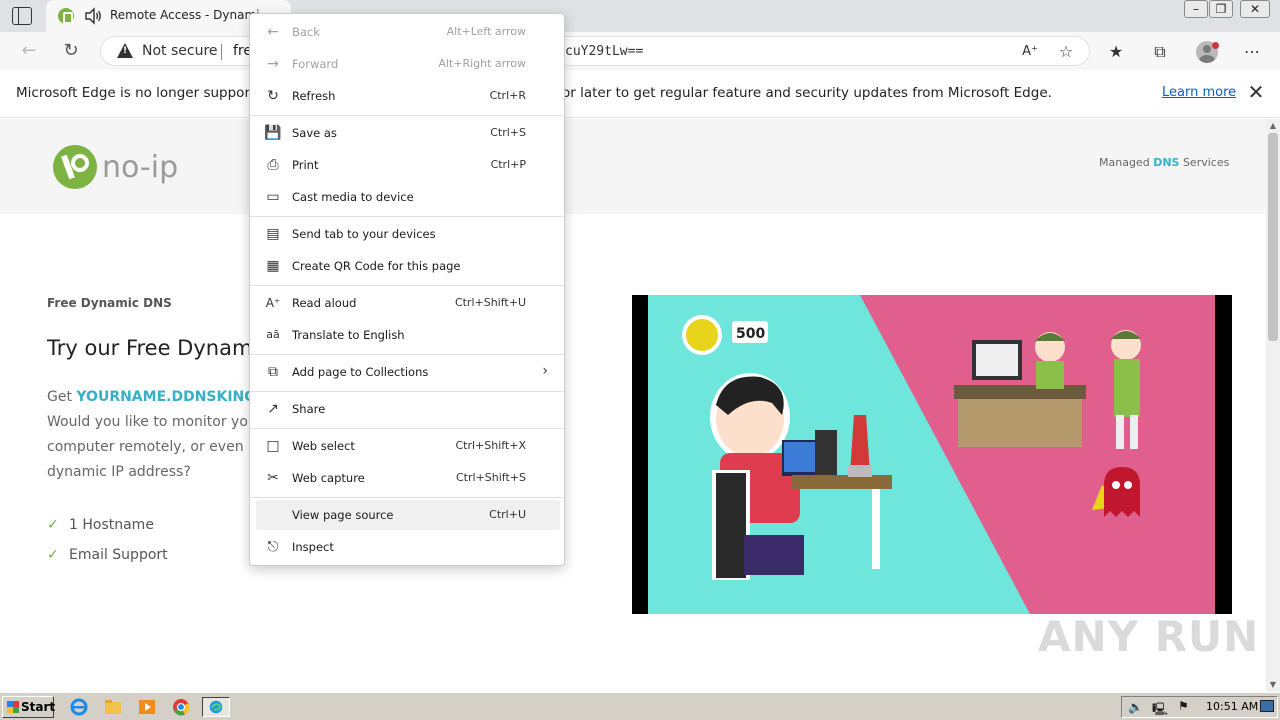 This screenshot has height=720, width=1280. Describe the element at coordinates (1252, 52) in the screenshot. I see `more-options-icon: ⋯` at that location.